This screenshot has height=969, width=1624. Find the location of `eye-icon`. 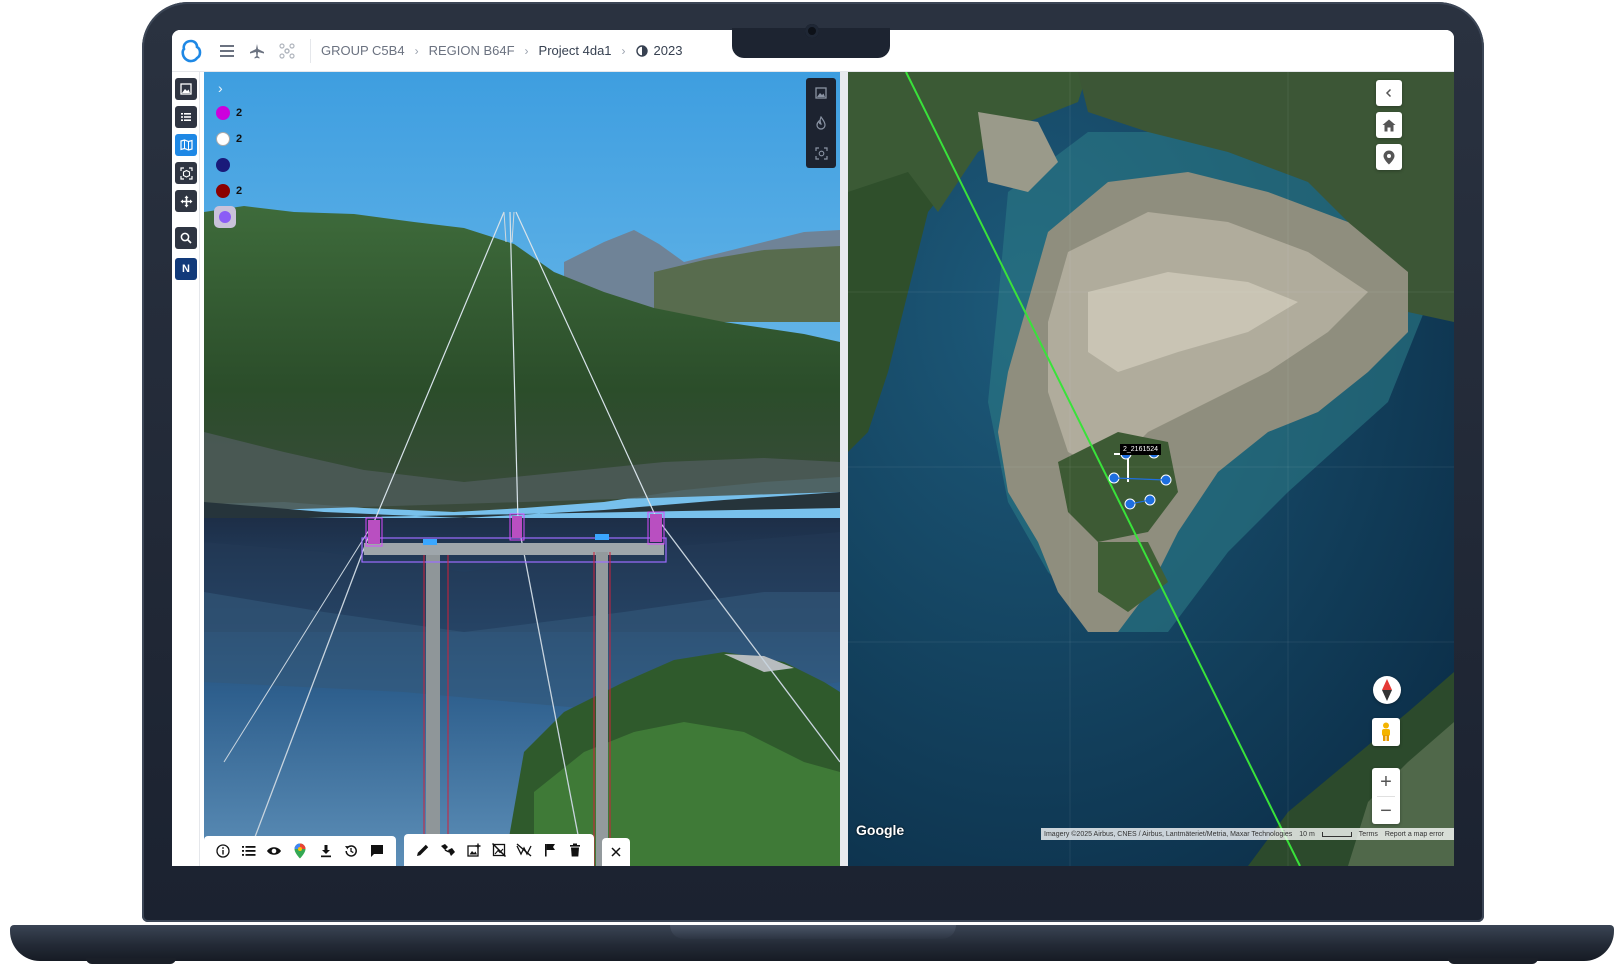

eye-icon is located at coordinates (274, 851).